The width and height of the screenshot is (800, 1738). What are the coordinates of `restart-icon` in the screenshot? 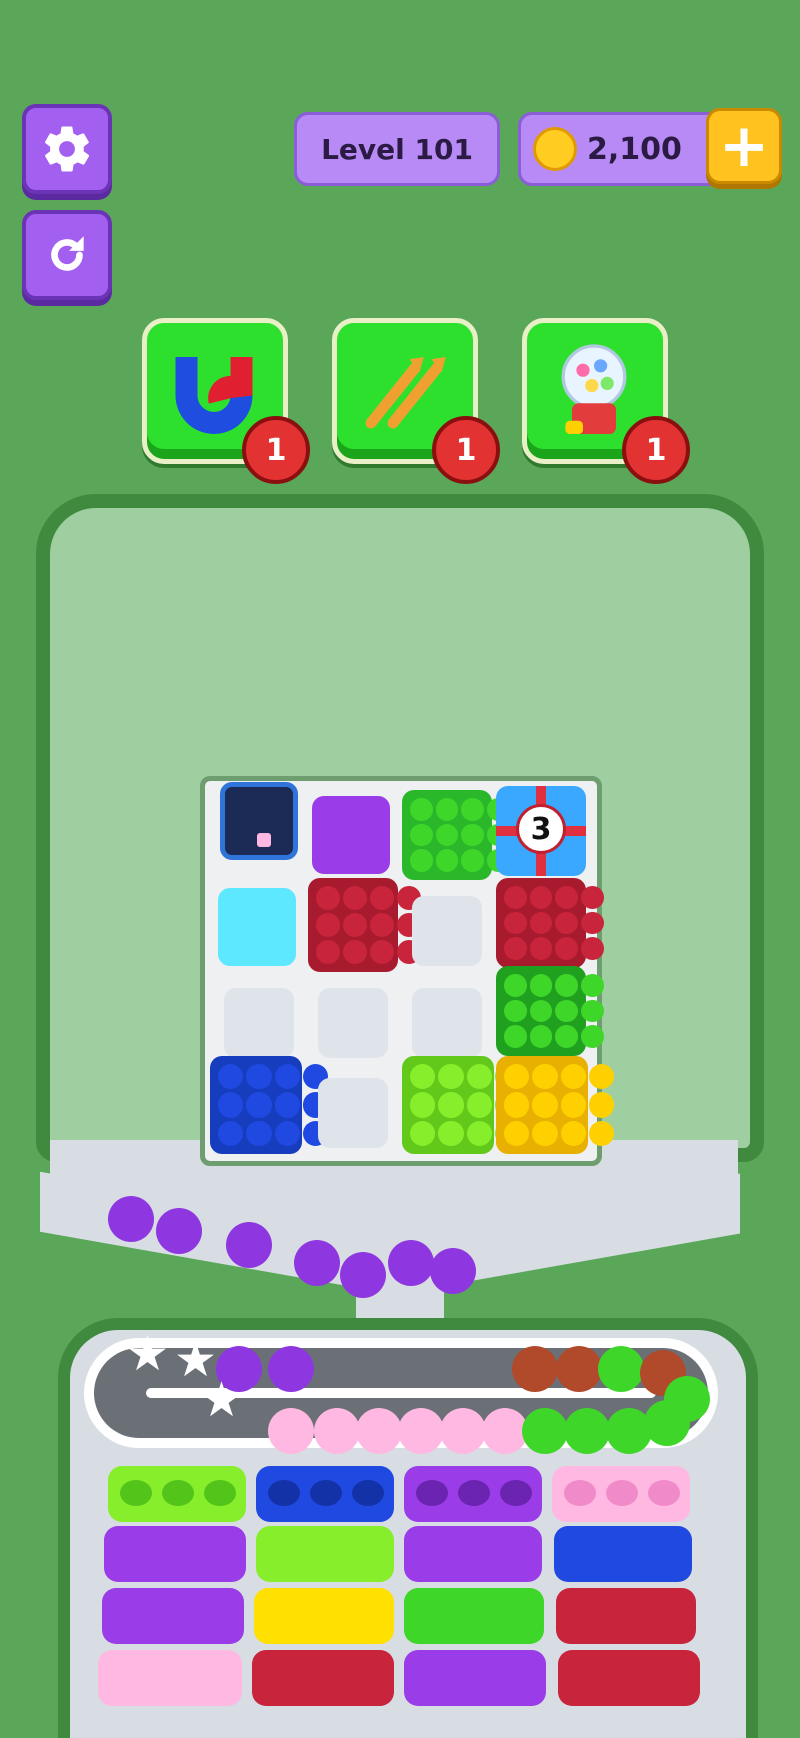 It's located at (67, 253).